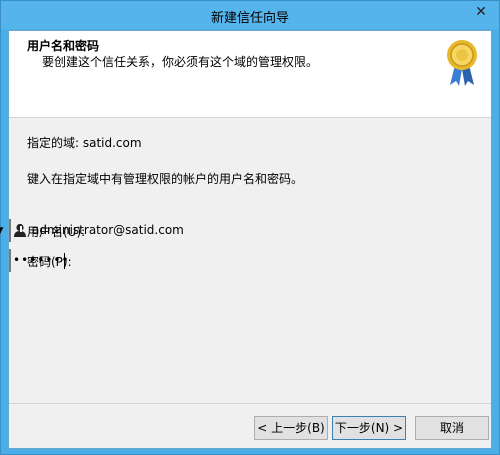 Image resolution: width=500 pixels, height=455 pixels. I want to click on close-button: ✕, so click(481, 11).